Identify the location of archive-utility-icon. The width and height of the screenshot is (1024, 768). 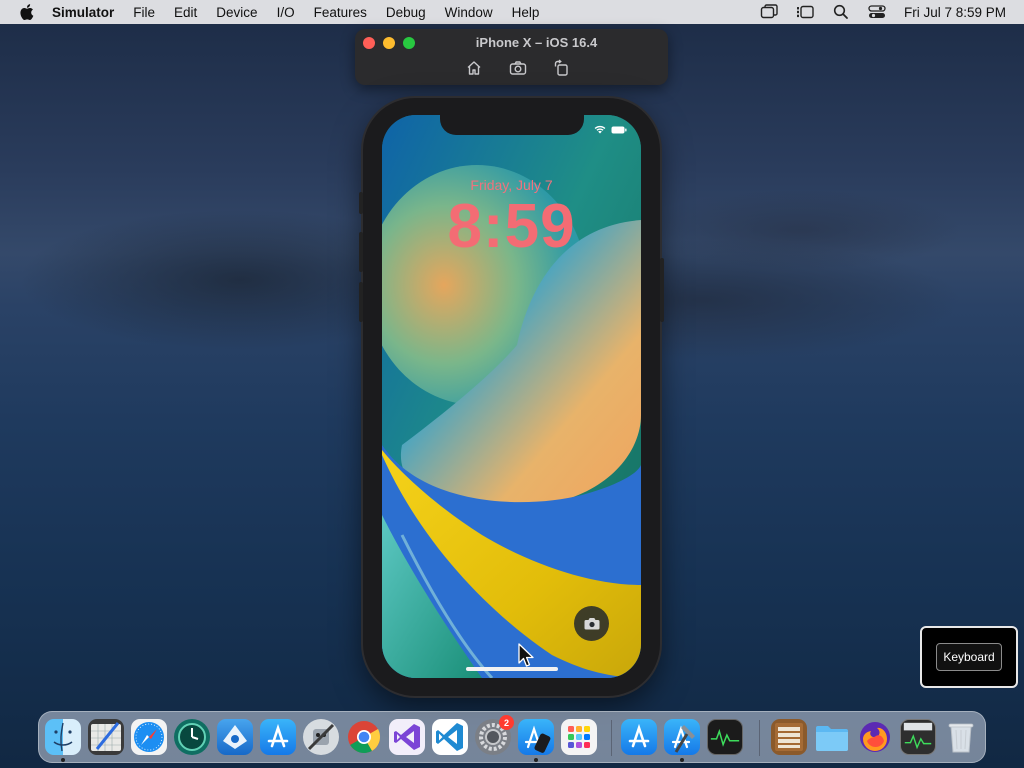
(789, 737).